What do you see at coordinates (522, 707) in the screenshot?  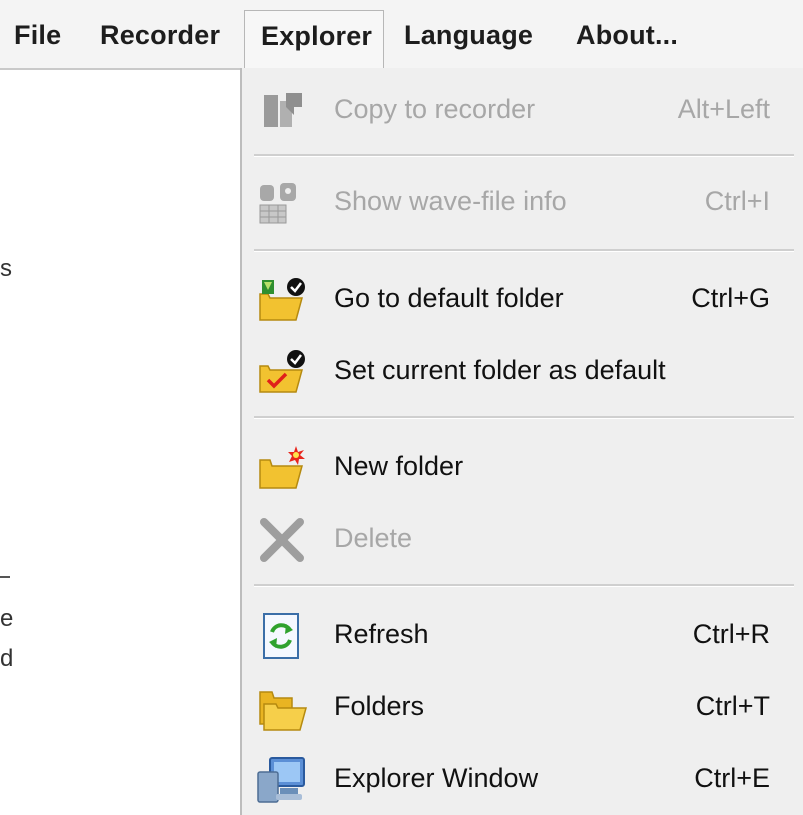 I see `menu-item-folders: Folders Ctrl+T` at bounding box center [522, 707].